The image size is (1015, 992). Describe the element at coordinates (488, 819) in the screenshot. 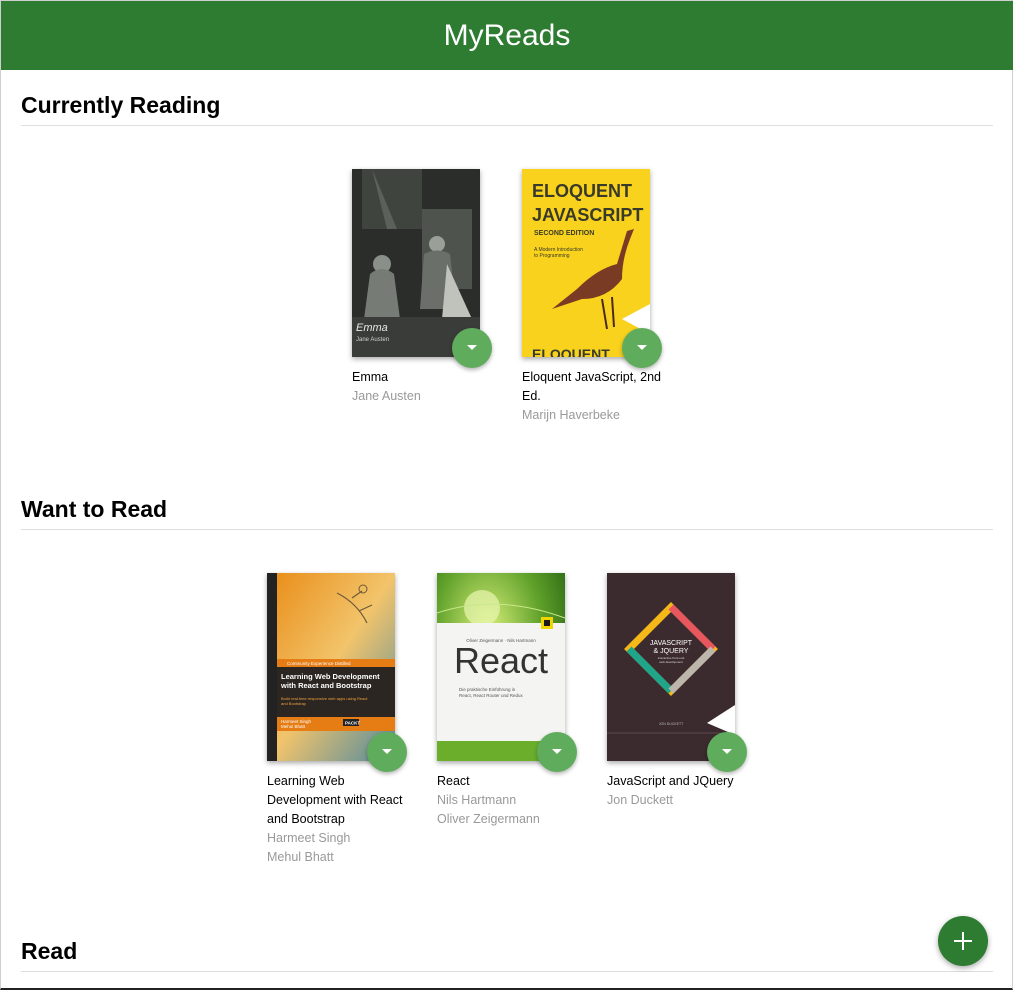

I see `book-author: Oliver Zeigermann` at that location.